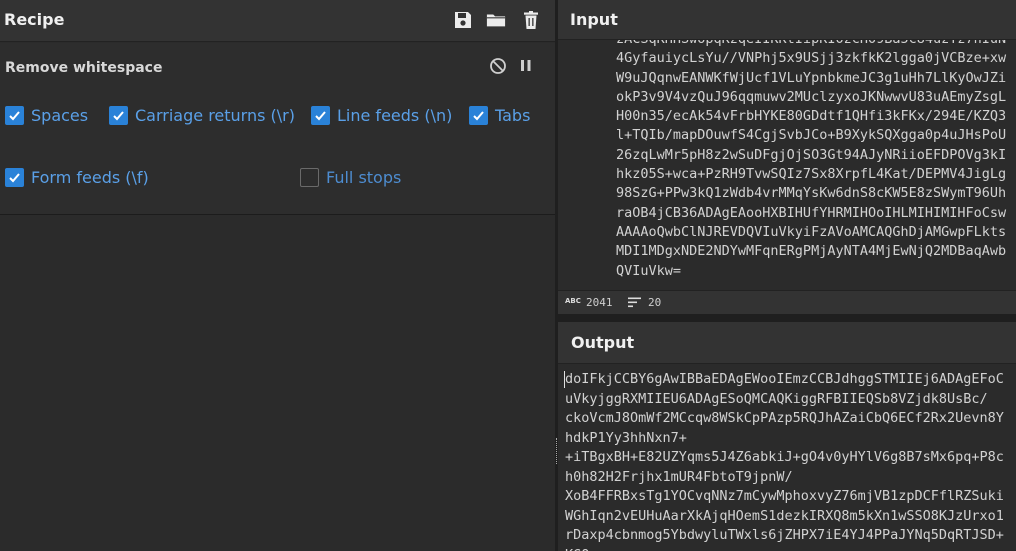 The height and width of the screenshot is (551, 1016). Describe the element at coordinates (564, 379) in the screenshot. I see `text-cursor` at that location.